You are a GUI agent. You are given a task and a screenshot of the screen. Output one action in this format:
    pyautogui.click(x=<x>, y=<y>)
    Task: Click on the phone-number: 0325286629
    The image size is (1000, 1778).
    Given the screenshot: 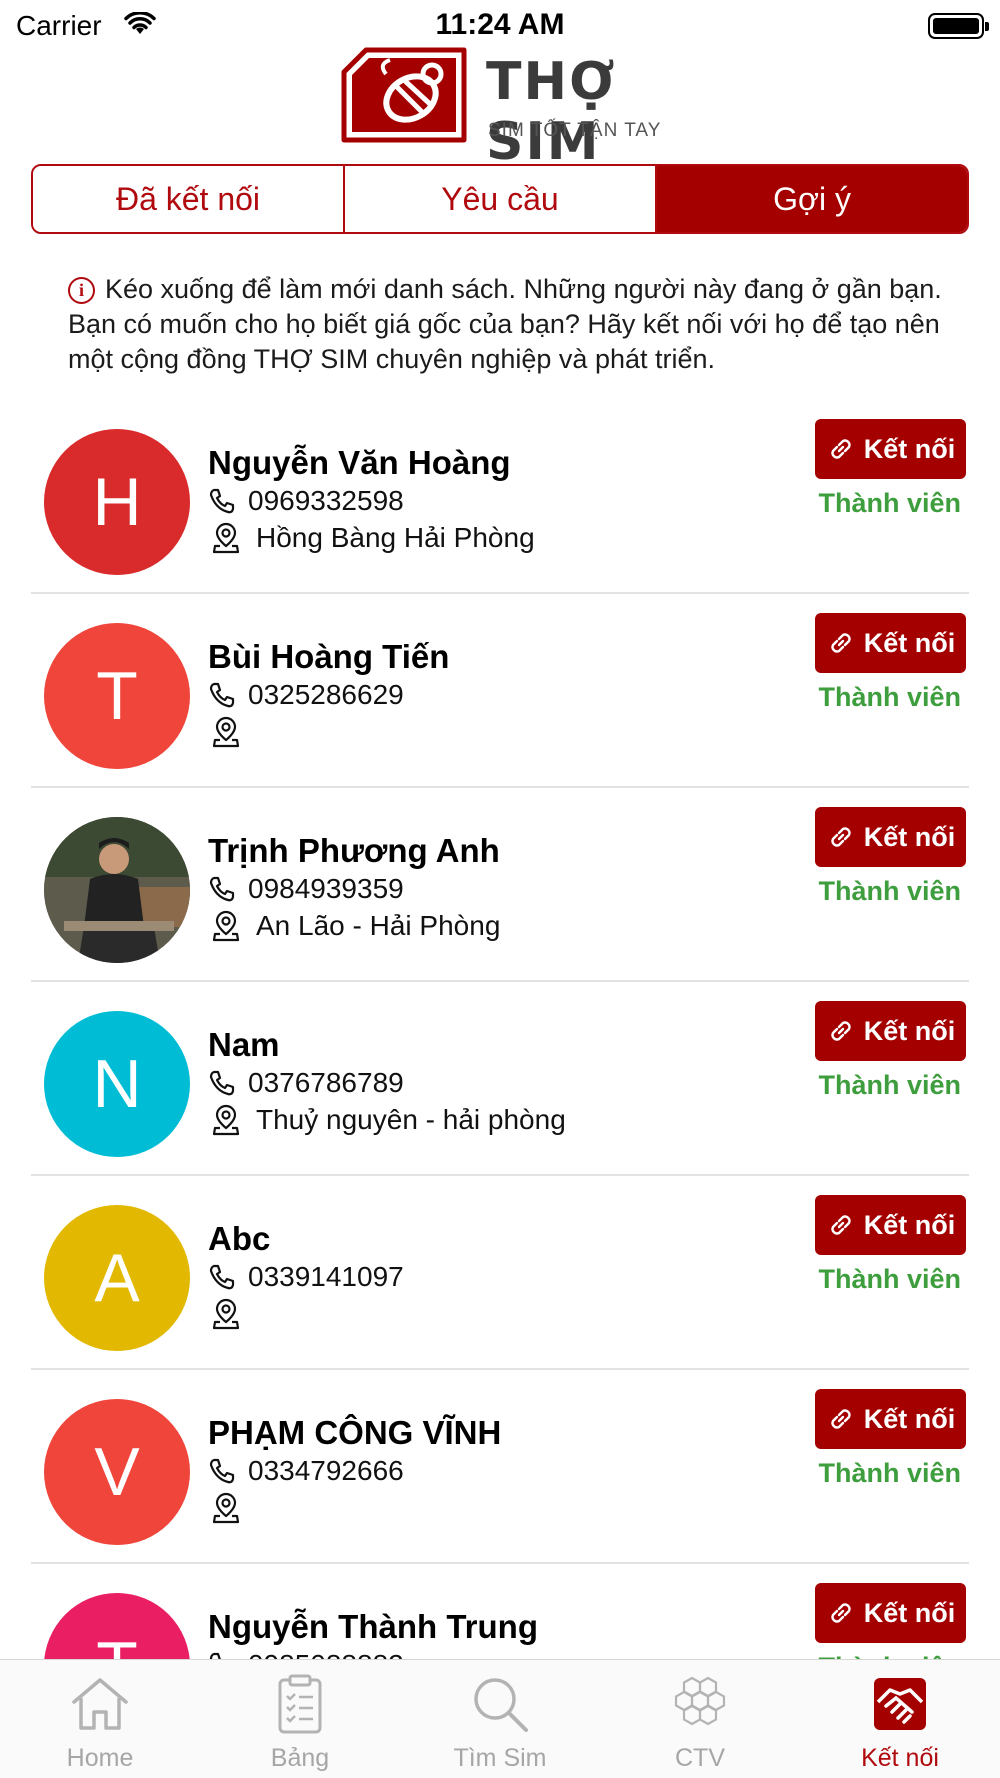 What is the action you would take?
    pyautogui.click(x=326, y=694)
    